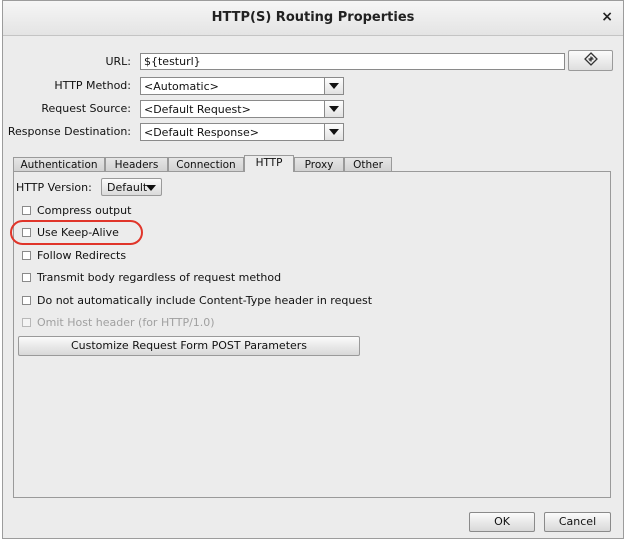 Image resolution: width=626 pixels, height=541 pixels. Describe the element at coordinates (197, 109) in the screenshot. I see `request-source-value: <Default Request>` at that location.